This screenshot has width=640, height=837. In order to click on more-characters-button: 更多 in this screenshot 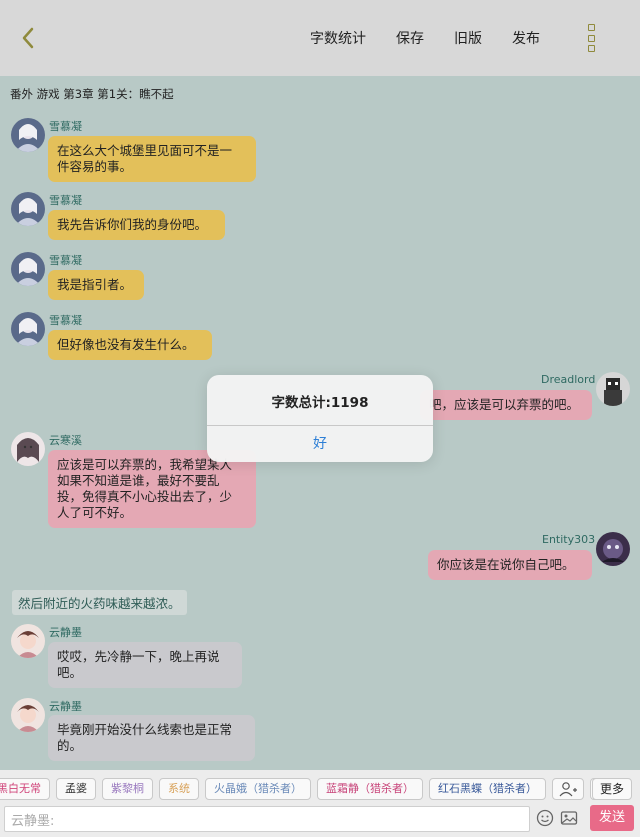, I will do `click(611, 789)`.